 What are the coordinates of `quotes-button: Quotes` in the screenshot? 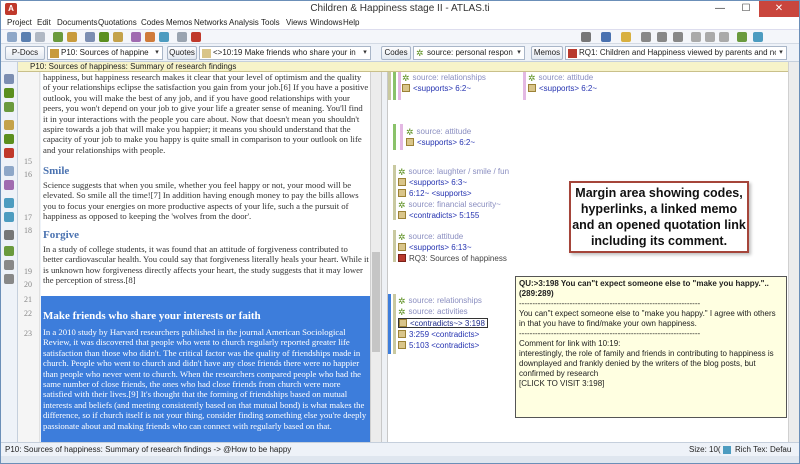 It's located at (182, 53).